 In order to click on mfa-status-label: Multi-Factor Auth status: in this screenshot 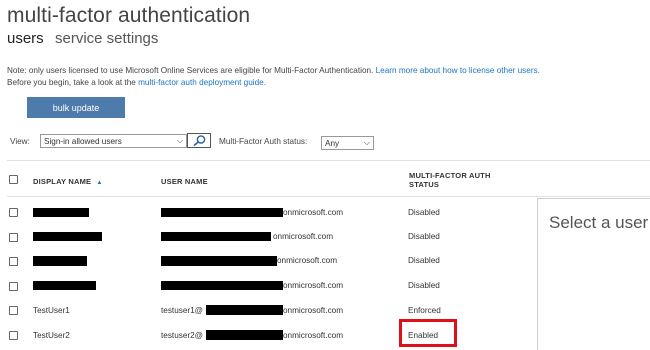, I will do `click(263, 141)`.